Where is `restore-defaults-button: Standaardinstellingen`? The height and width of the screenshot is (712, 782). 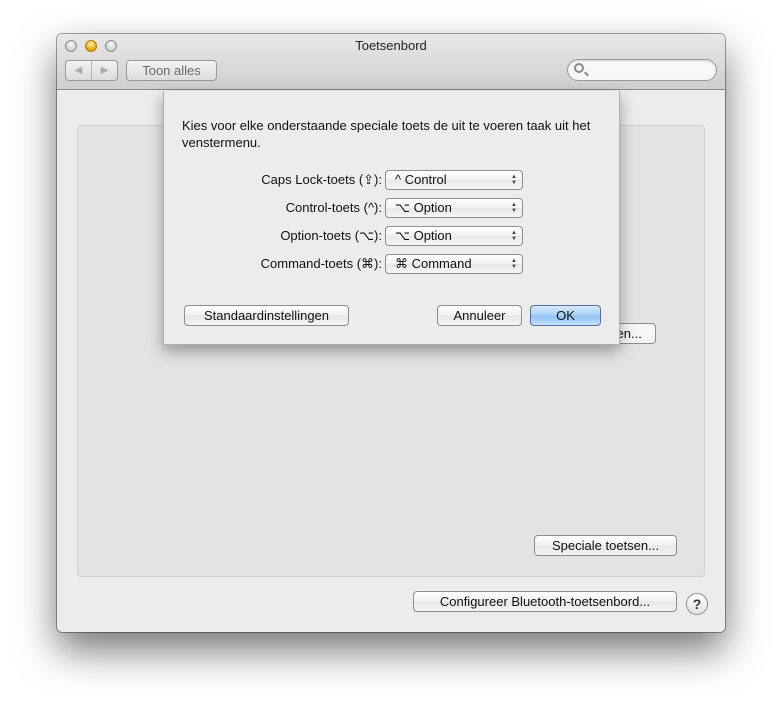
restore-defaults-button: Standaardinstellingen is located at coordinates (266, 315).